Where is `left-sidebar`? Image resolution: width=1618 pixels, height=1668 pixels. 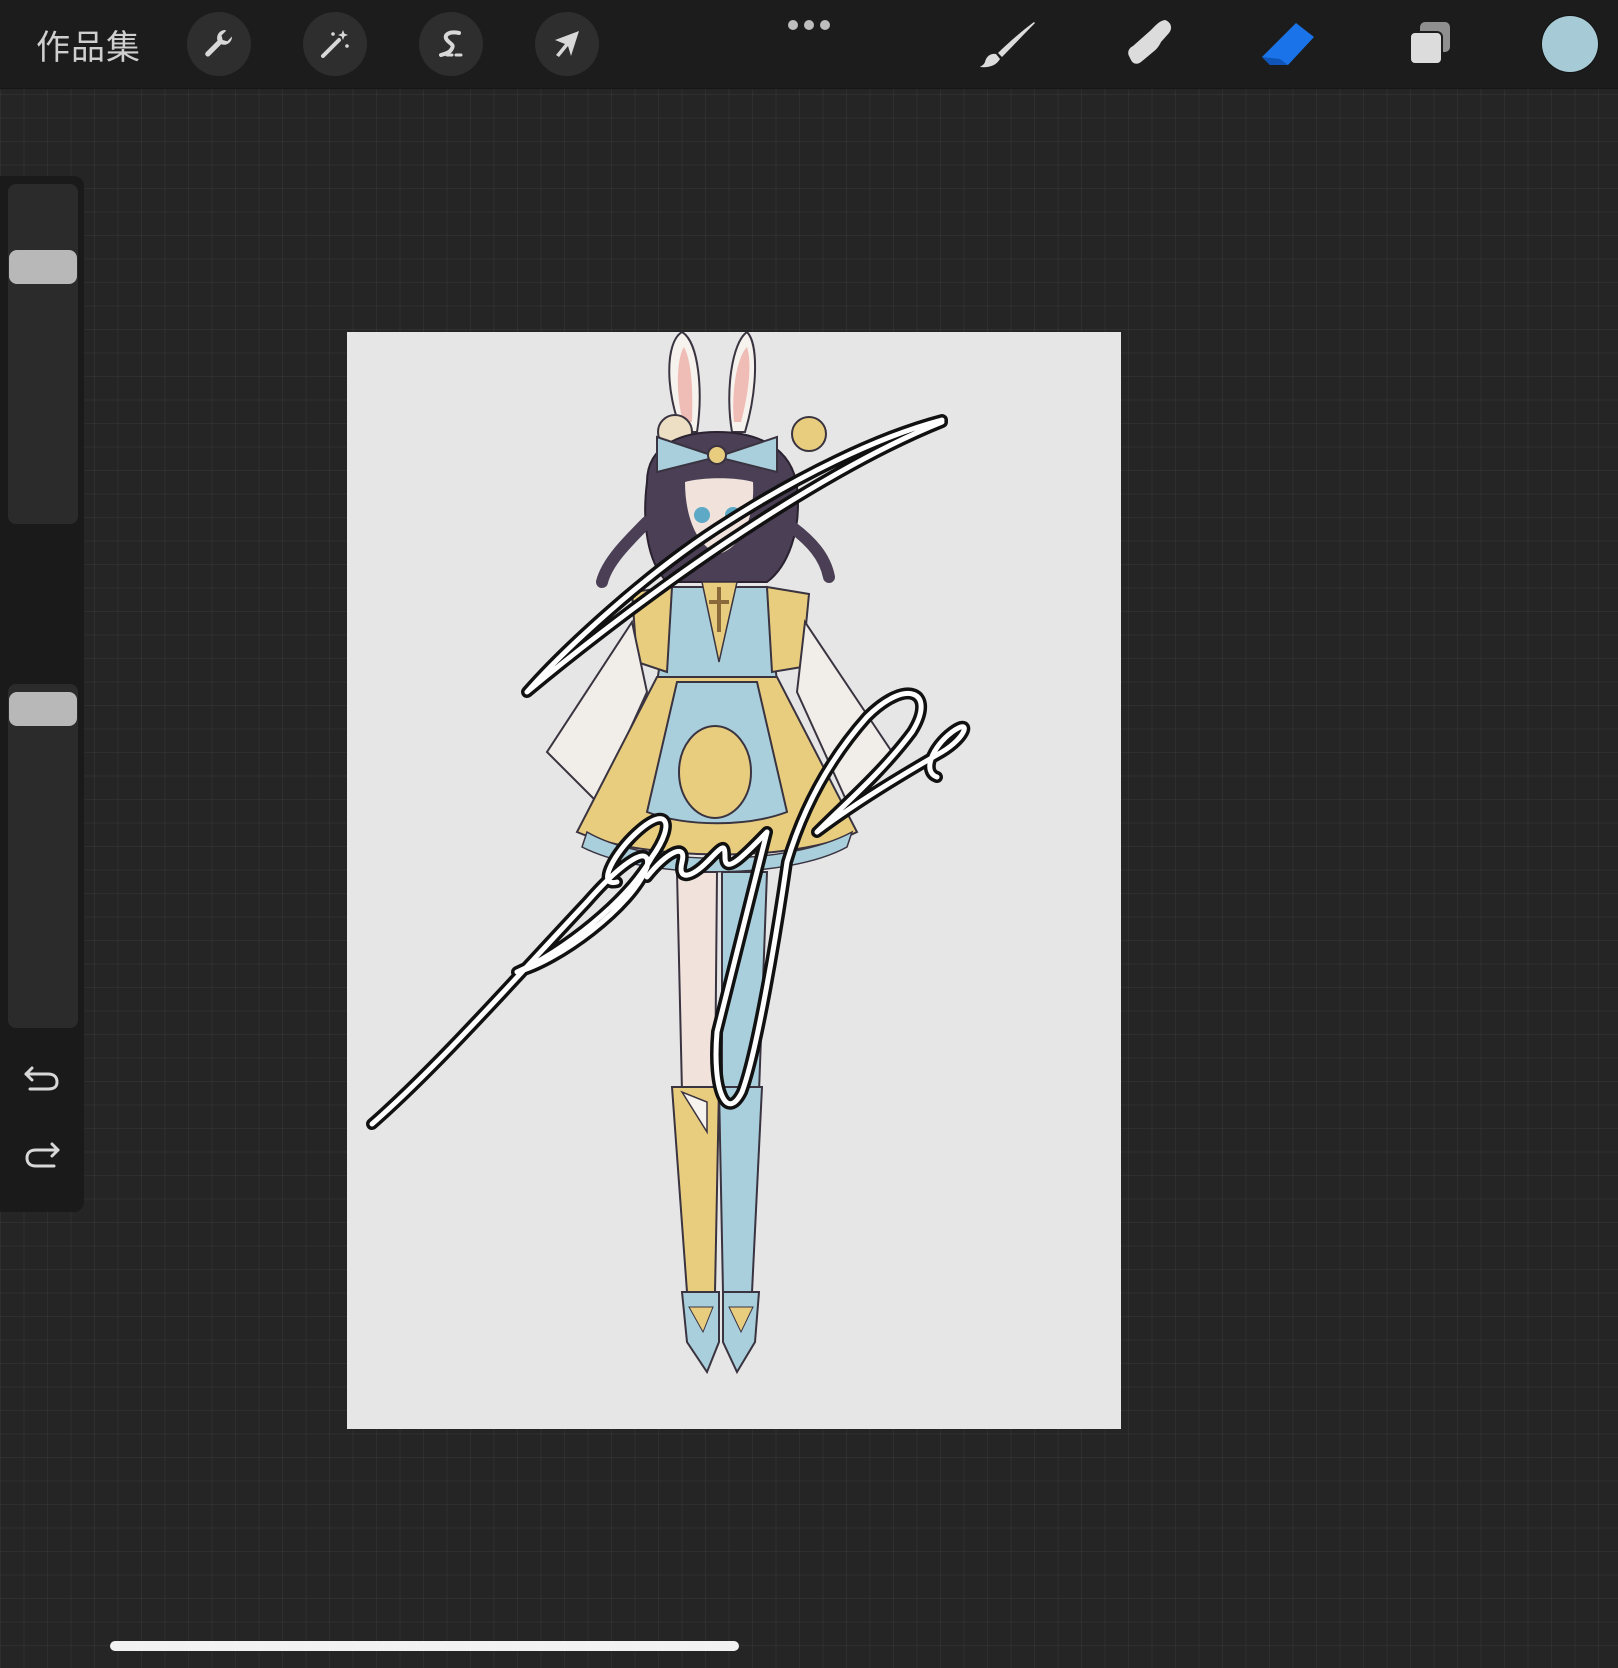 left-sidebar is located at coordinates (42, 694).